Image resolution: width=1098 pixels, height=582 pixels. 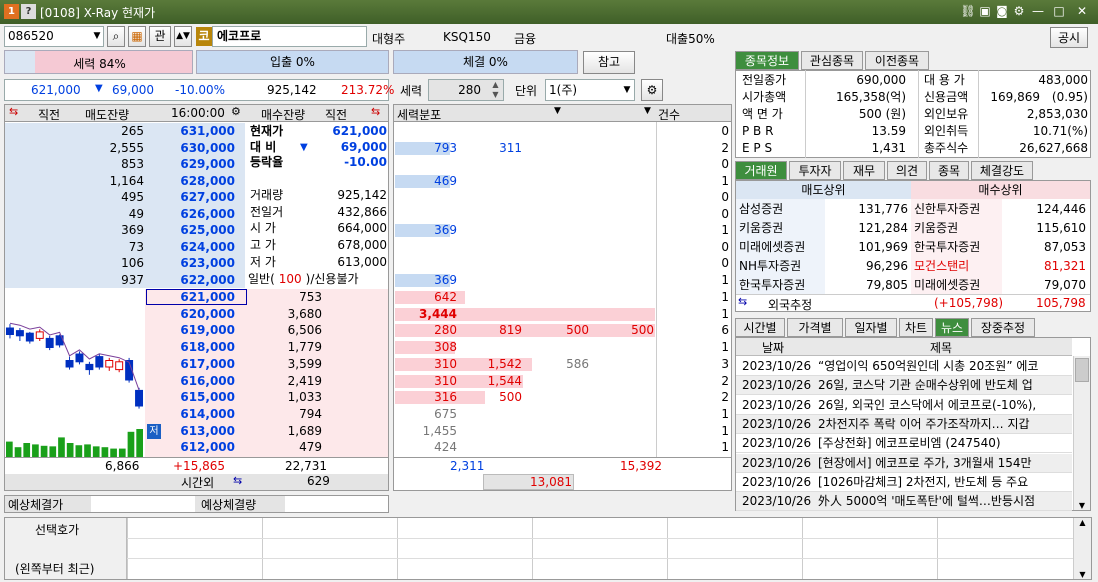 What do you see at coordinates (944, 443) in the screenshot?
I see `news-title: [주상전화] 에코프로비엠 (247540)` at bounding box center [944, 443].